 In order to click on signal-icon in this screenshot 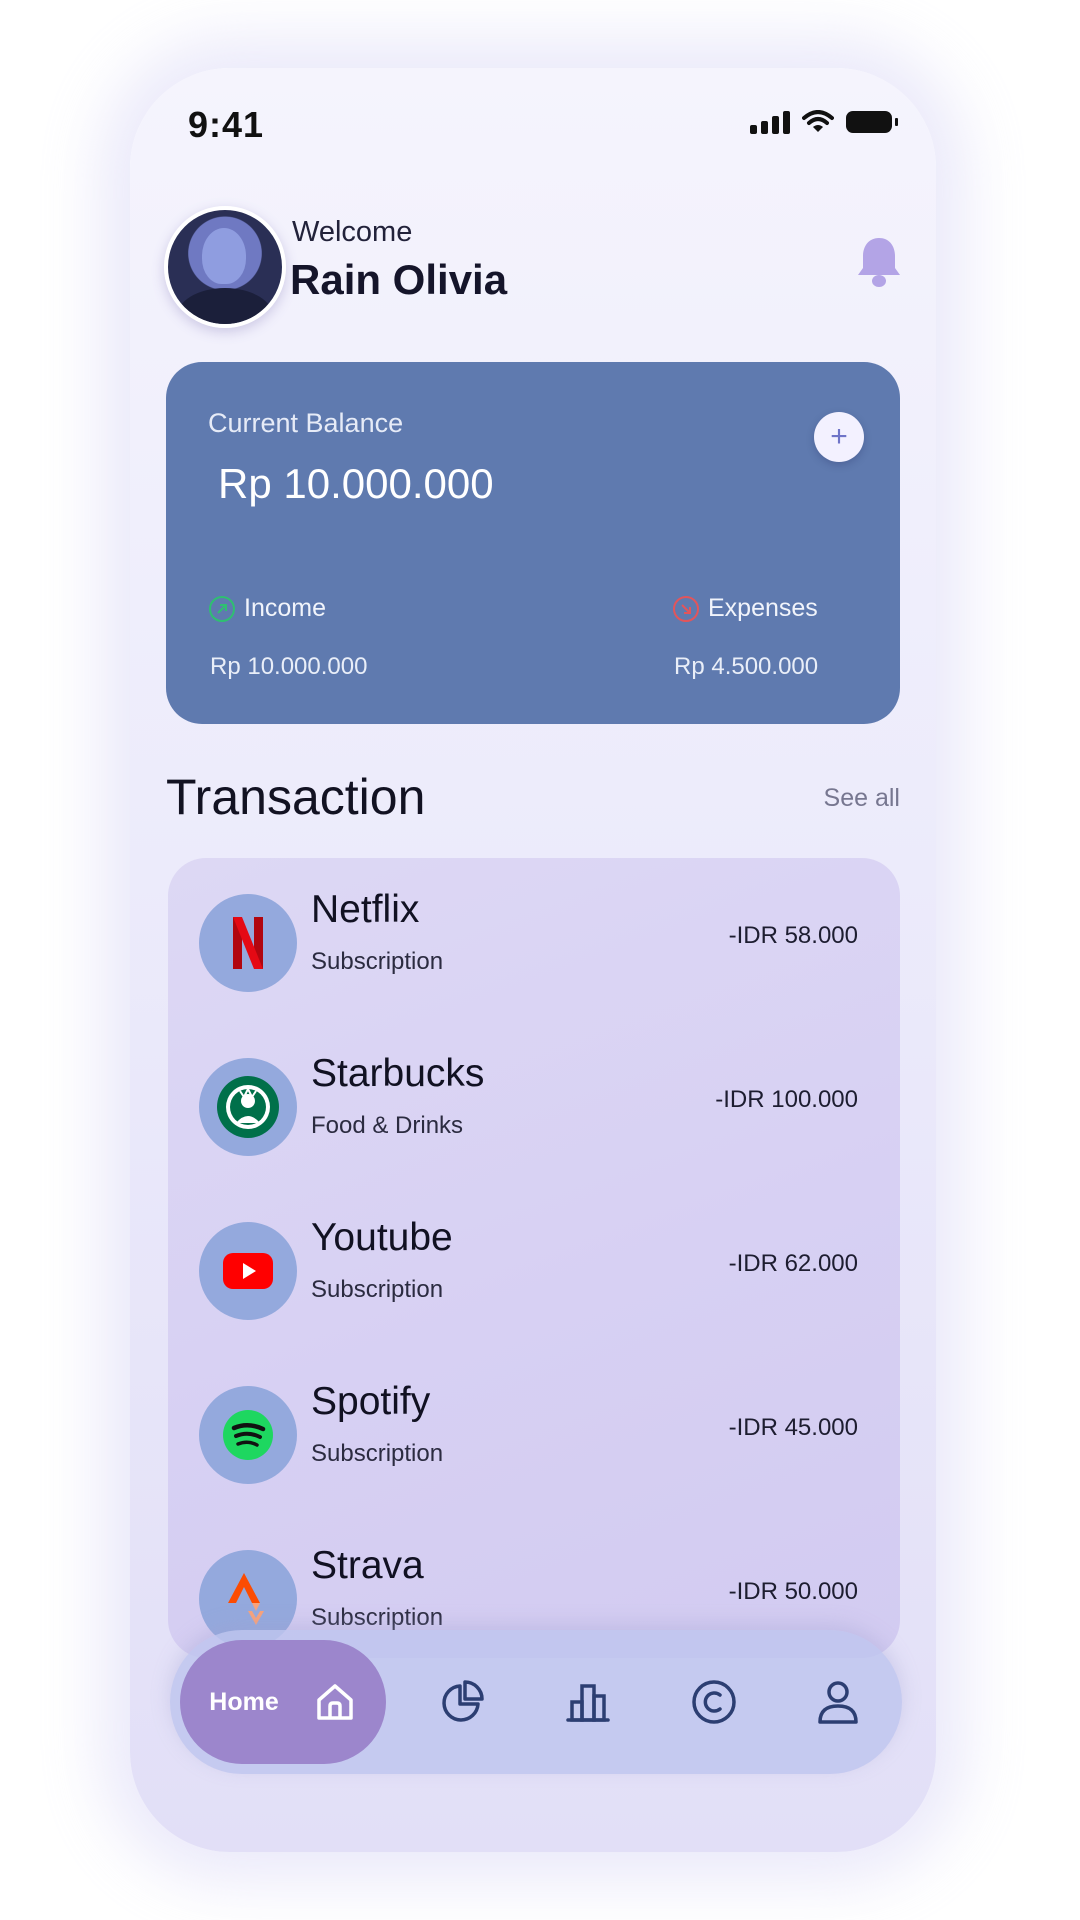, I will do `click(770, 122)`.